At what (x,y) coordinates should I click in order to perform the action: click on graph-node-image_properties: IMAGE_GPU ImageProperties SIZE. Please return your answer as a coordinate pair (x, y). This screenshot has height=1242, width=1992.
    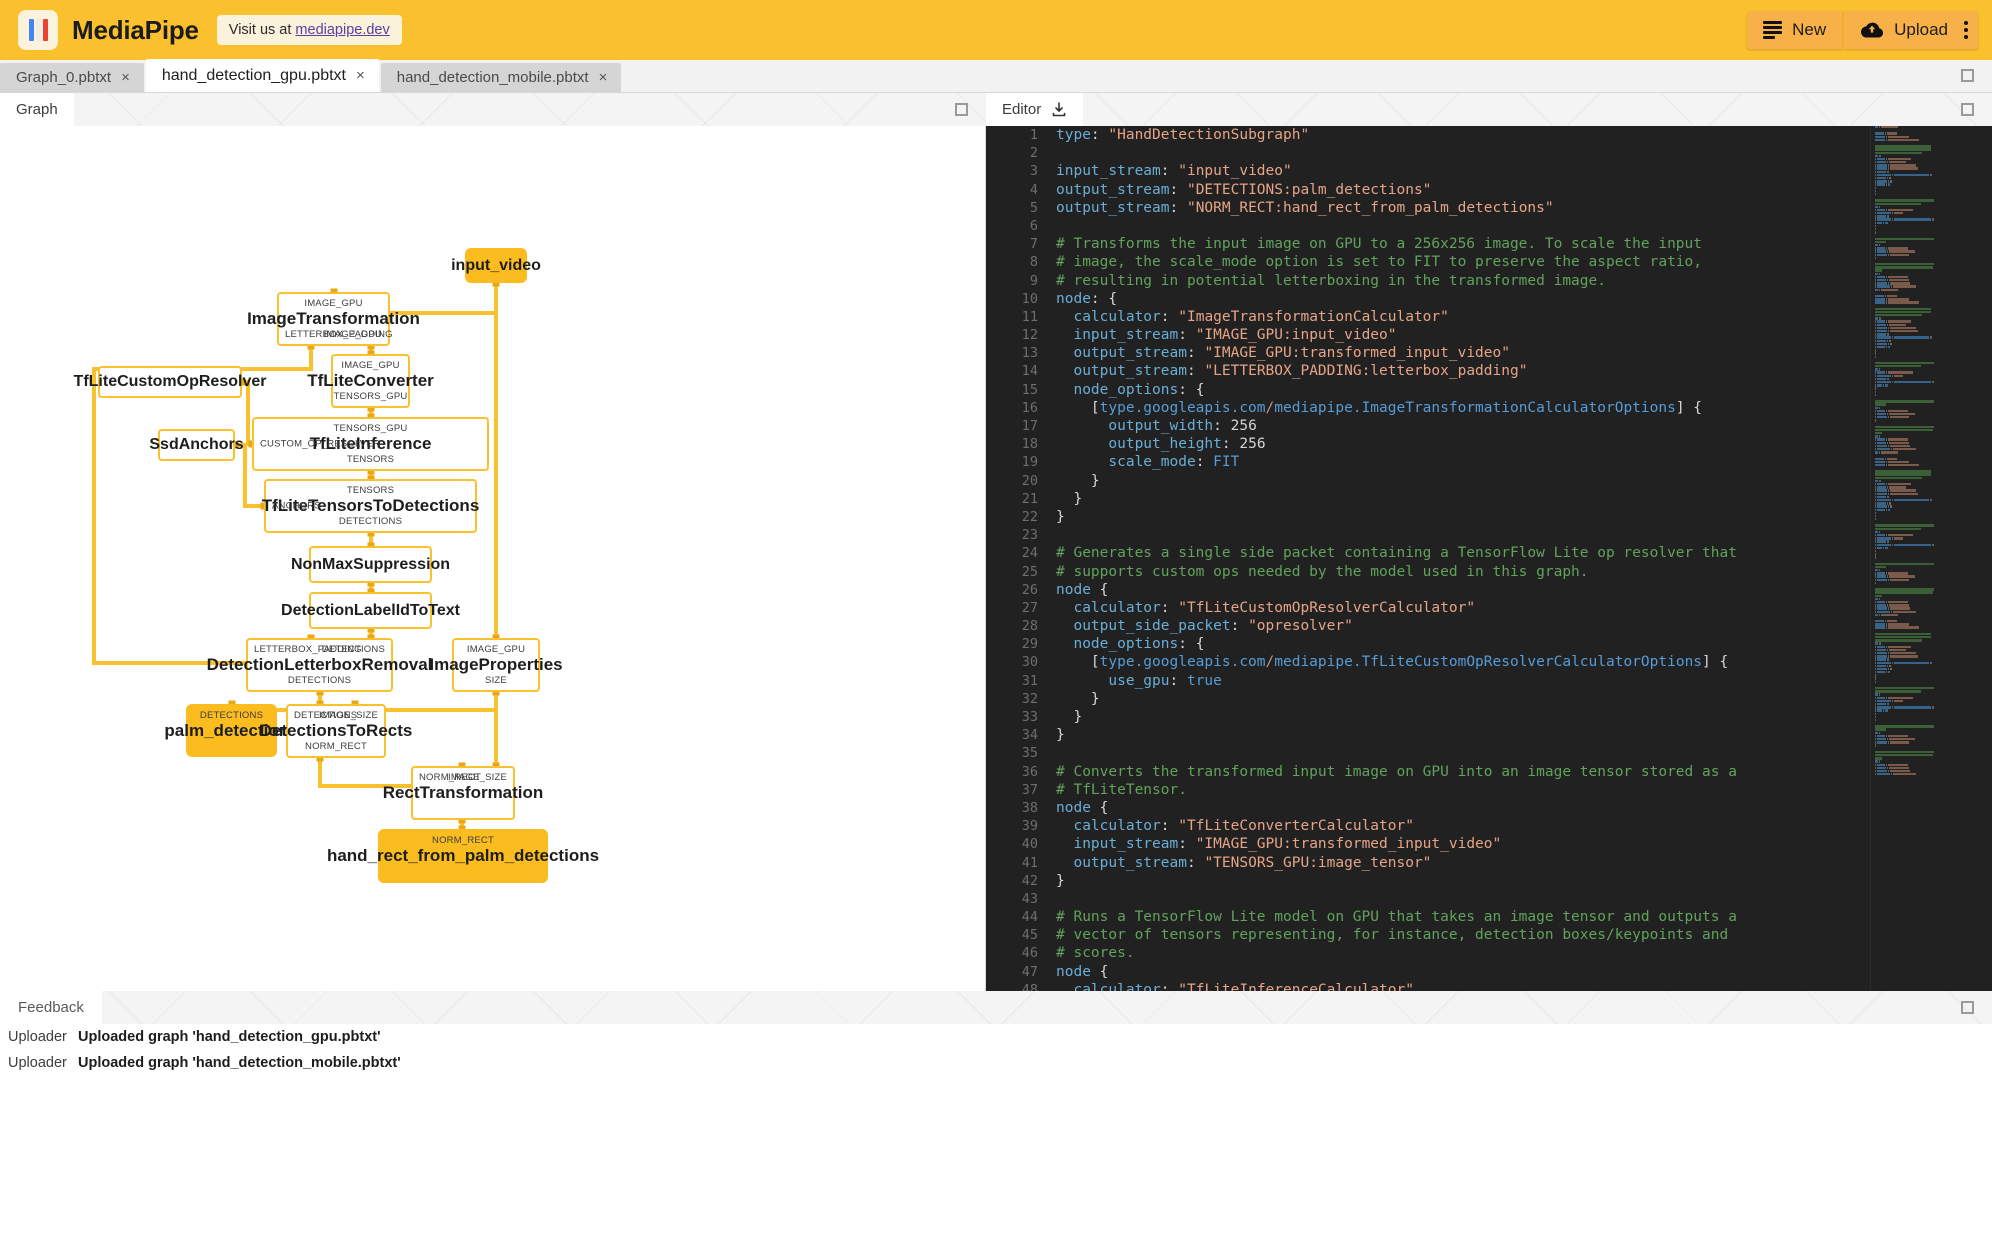
    Looking at the image, I should click on (496, 665).